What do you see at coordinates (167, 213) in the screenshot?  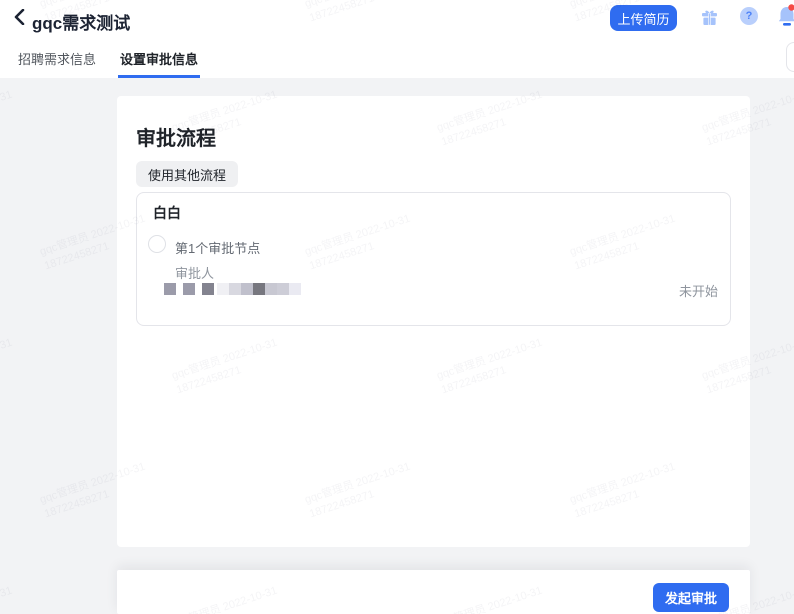 I see `flow-name: 白白` at bounding box center [167, 213].